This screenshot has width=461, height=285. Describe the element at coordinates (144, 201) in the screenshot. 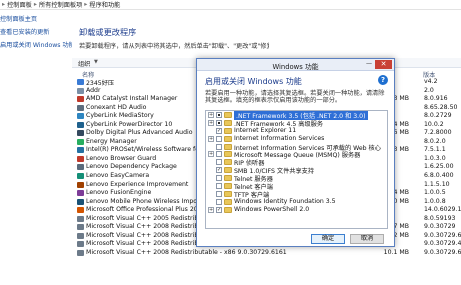

I see `program-name: Lenovo Mobile Phone Wireless Import` at that location.